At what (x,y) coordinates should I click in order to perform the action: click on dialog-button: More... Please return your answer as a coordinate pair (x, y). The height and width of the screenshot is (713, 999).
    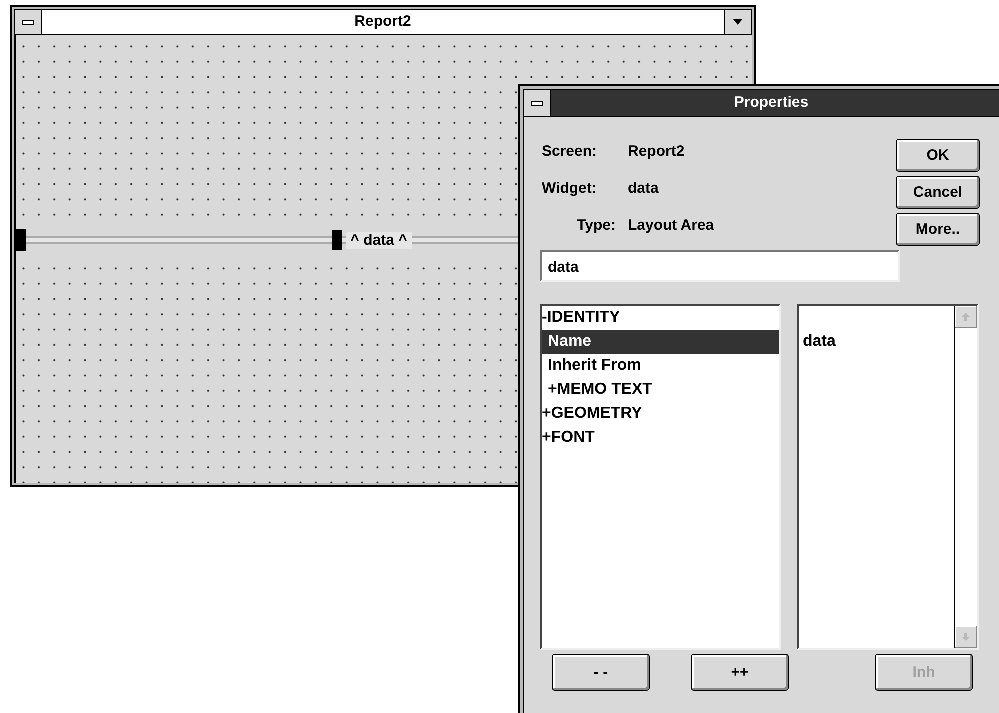
    Looking at the image, I should click on (938, 229).